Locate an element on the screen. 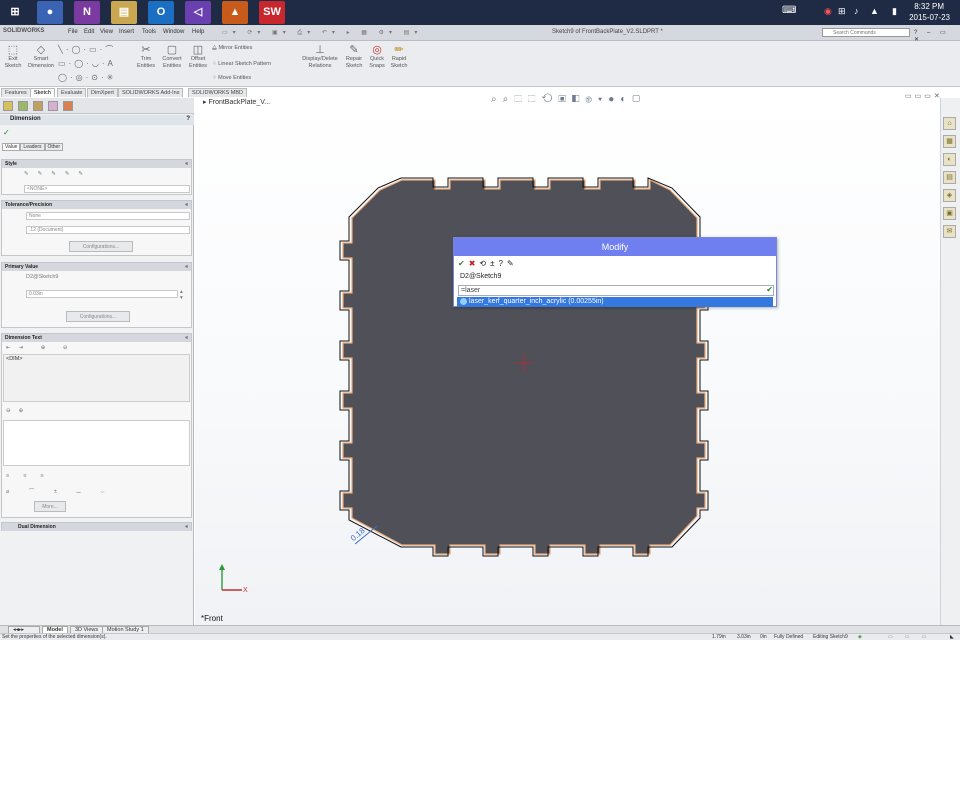  ok-check-icon: ✓ is located at coordinates (6, 132).